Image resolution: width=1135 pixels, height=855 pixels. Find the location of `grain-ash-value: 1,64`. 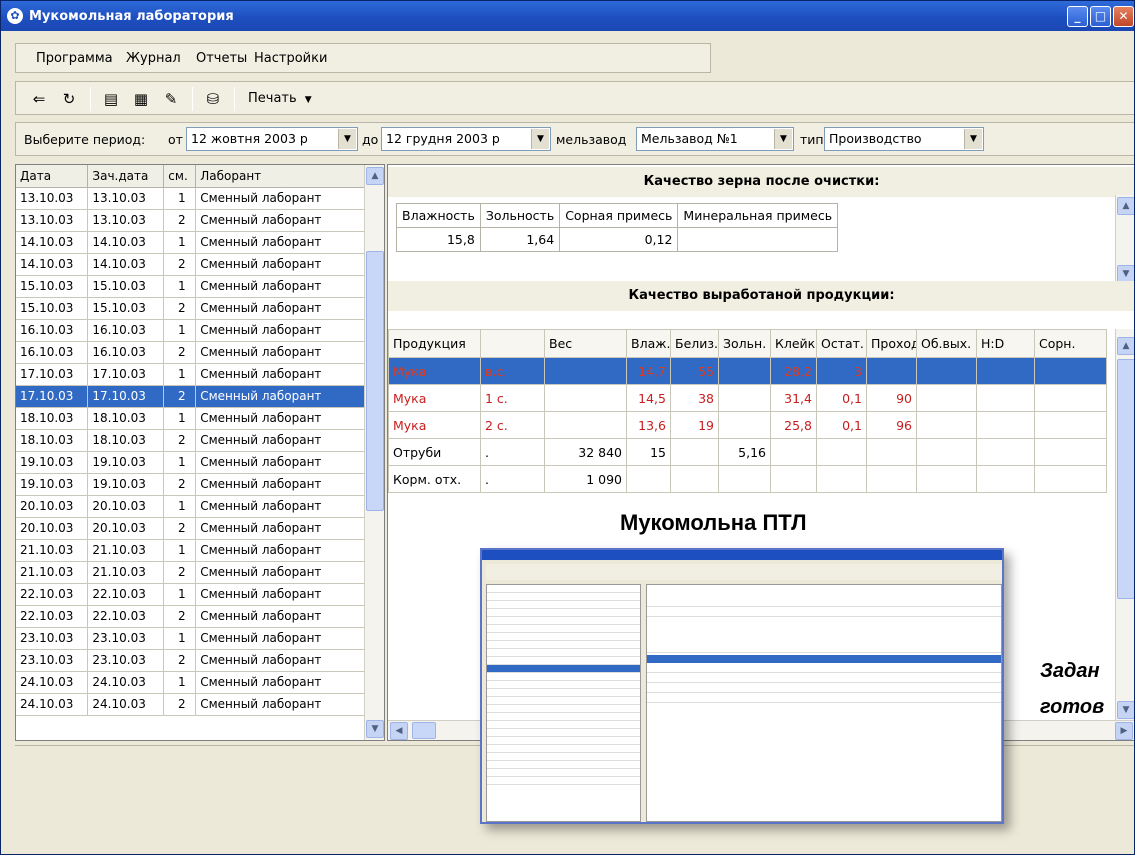

grain-ash-value: 1,64 is located at coordinates (520, 239).